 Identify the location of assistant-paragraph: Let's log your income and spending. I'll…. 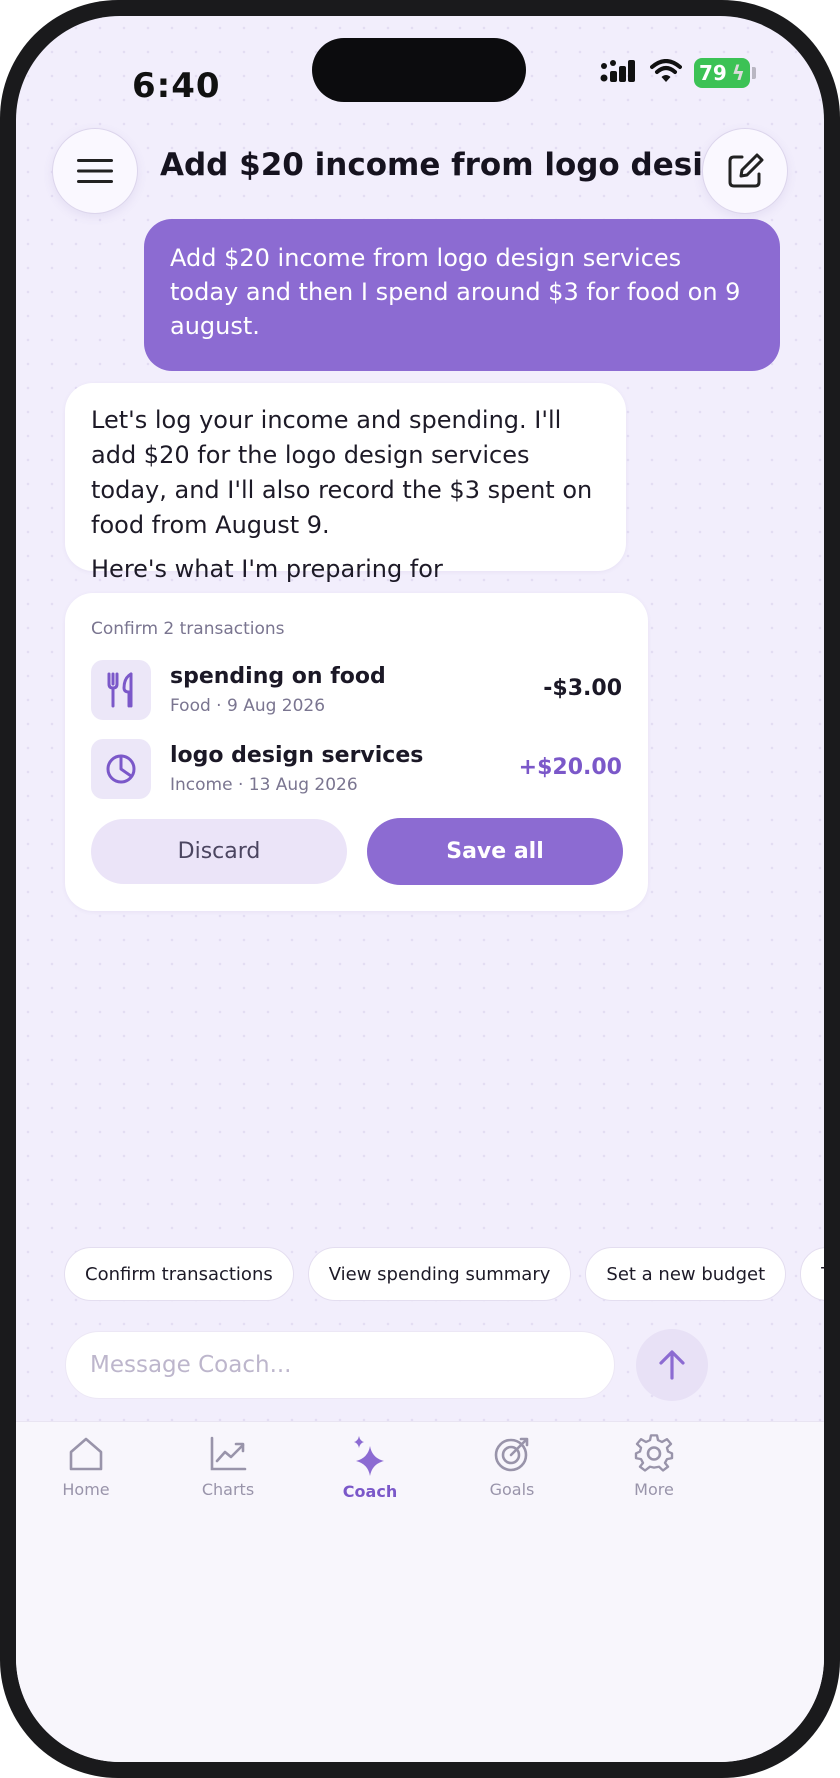
(342, 472).